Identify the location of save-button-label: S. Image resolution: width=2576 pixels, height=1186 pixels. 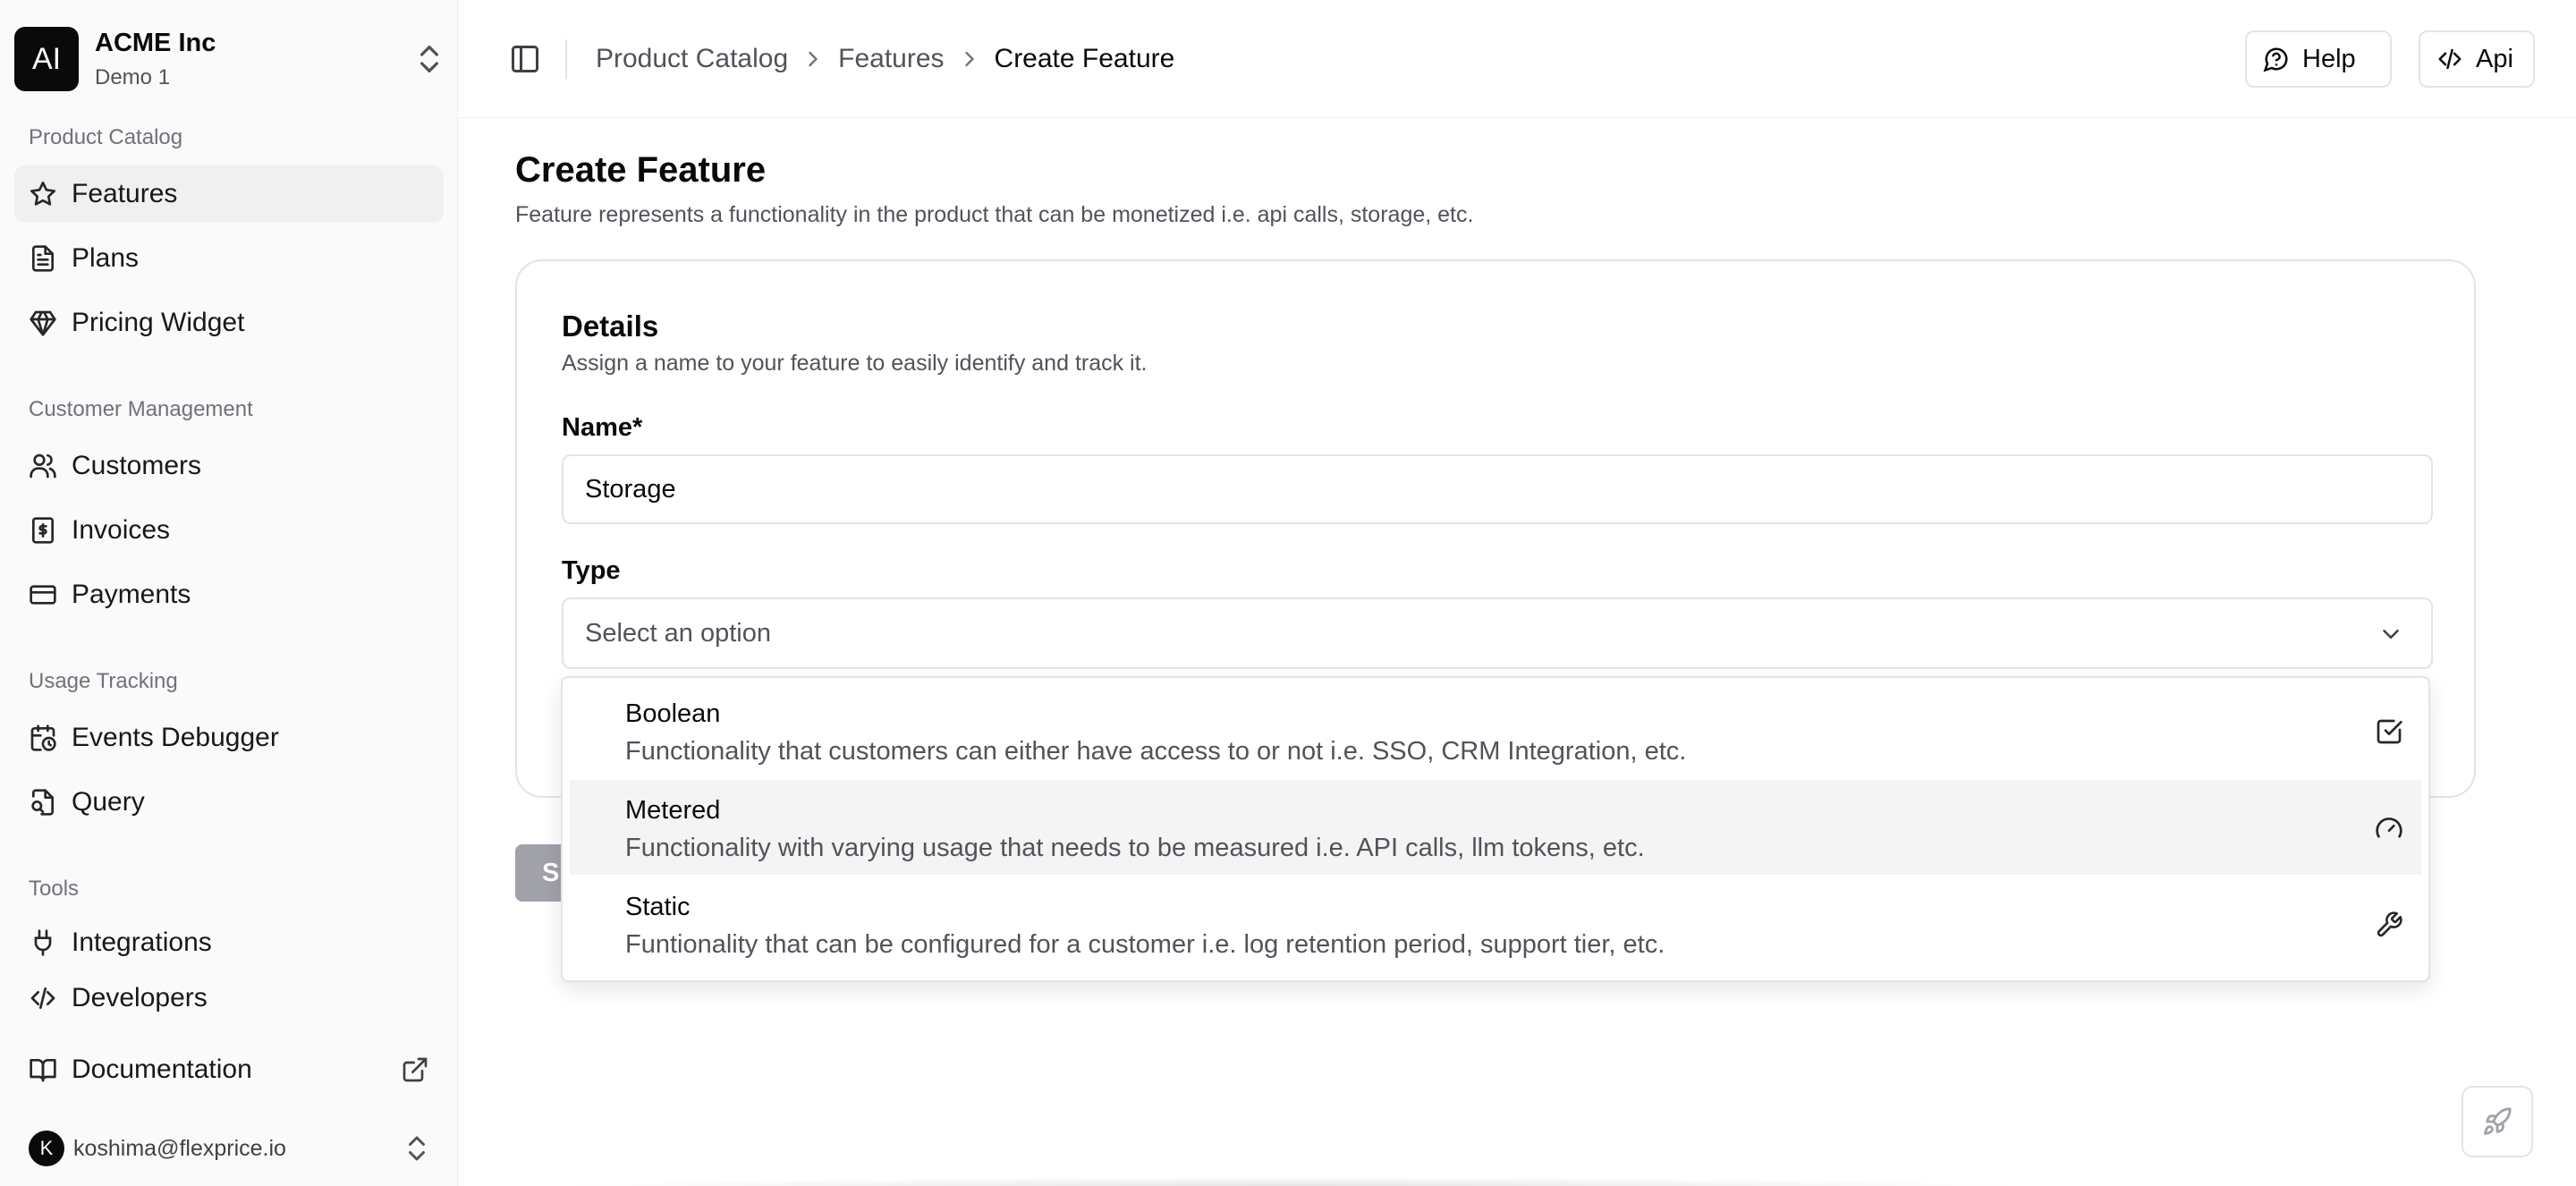
(551, 872).